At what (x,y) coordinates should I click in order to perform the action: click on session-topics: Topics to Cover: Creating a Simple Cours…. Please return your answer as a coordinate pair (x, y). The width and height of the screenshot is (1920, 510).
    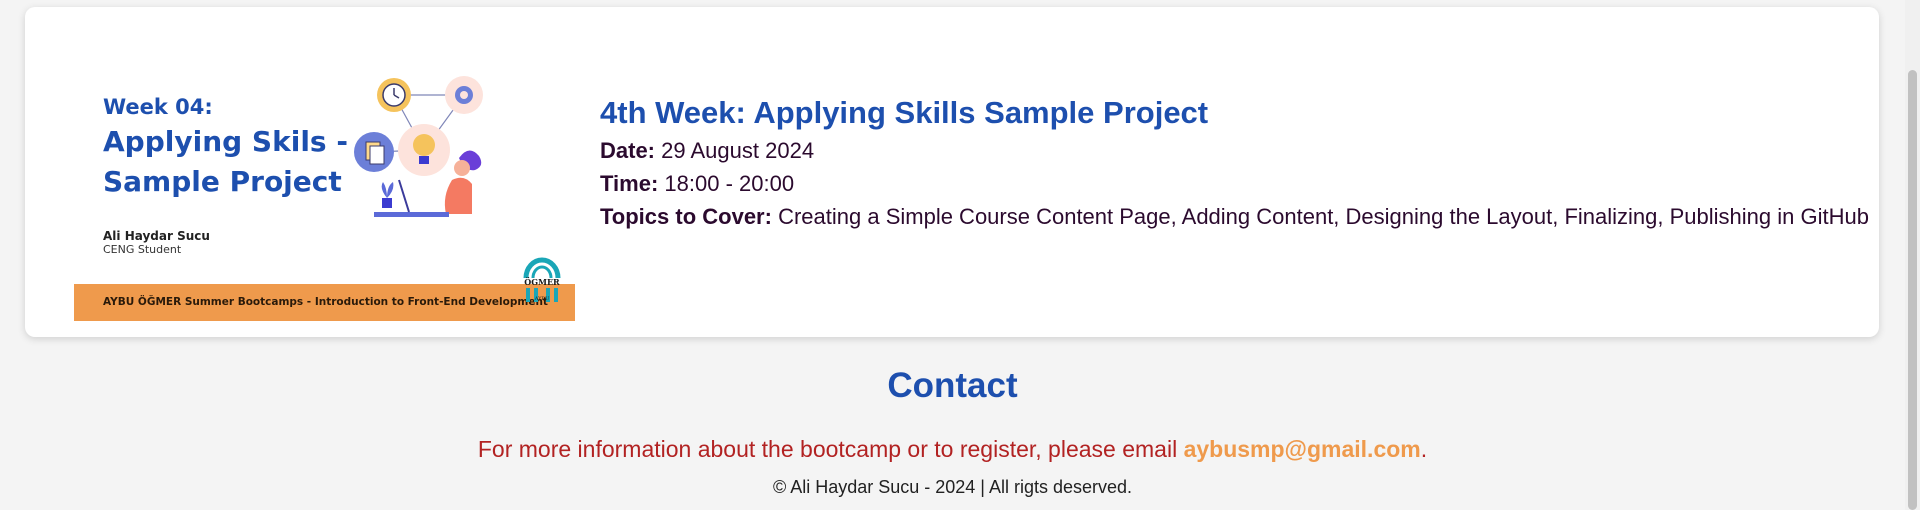
    Looking at the image, I should click on (1235, 217).